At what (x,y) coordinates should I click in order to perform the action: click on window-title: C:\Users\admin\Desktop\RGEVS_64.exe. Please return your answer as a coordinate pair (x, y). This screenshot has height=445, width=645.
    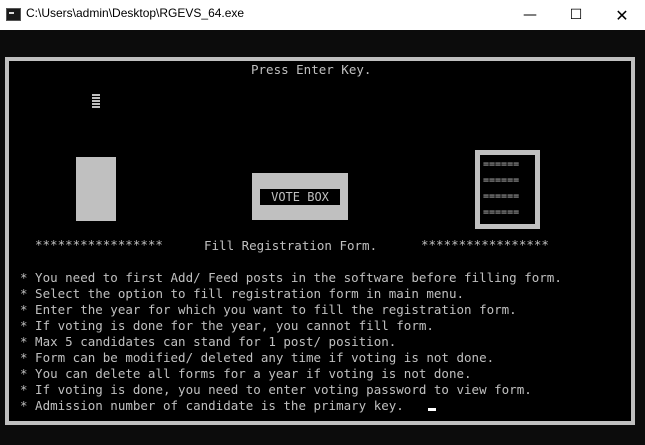
    Looking at the image, I should click on (135, 13).